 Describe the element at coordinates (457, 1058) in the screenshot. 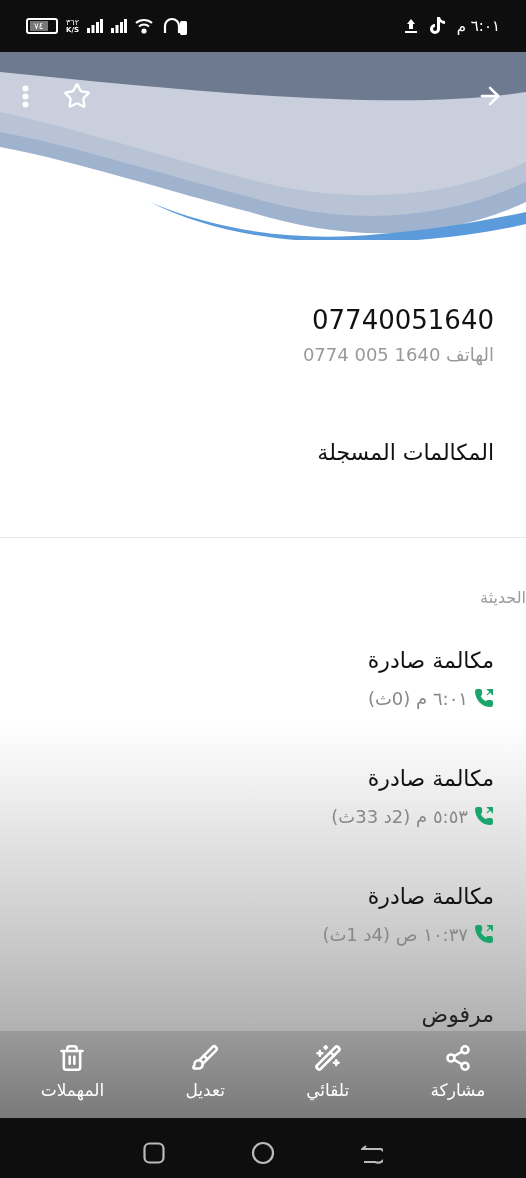

I see `share-icon` at that location.